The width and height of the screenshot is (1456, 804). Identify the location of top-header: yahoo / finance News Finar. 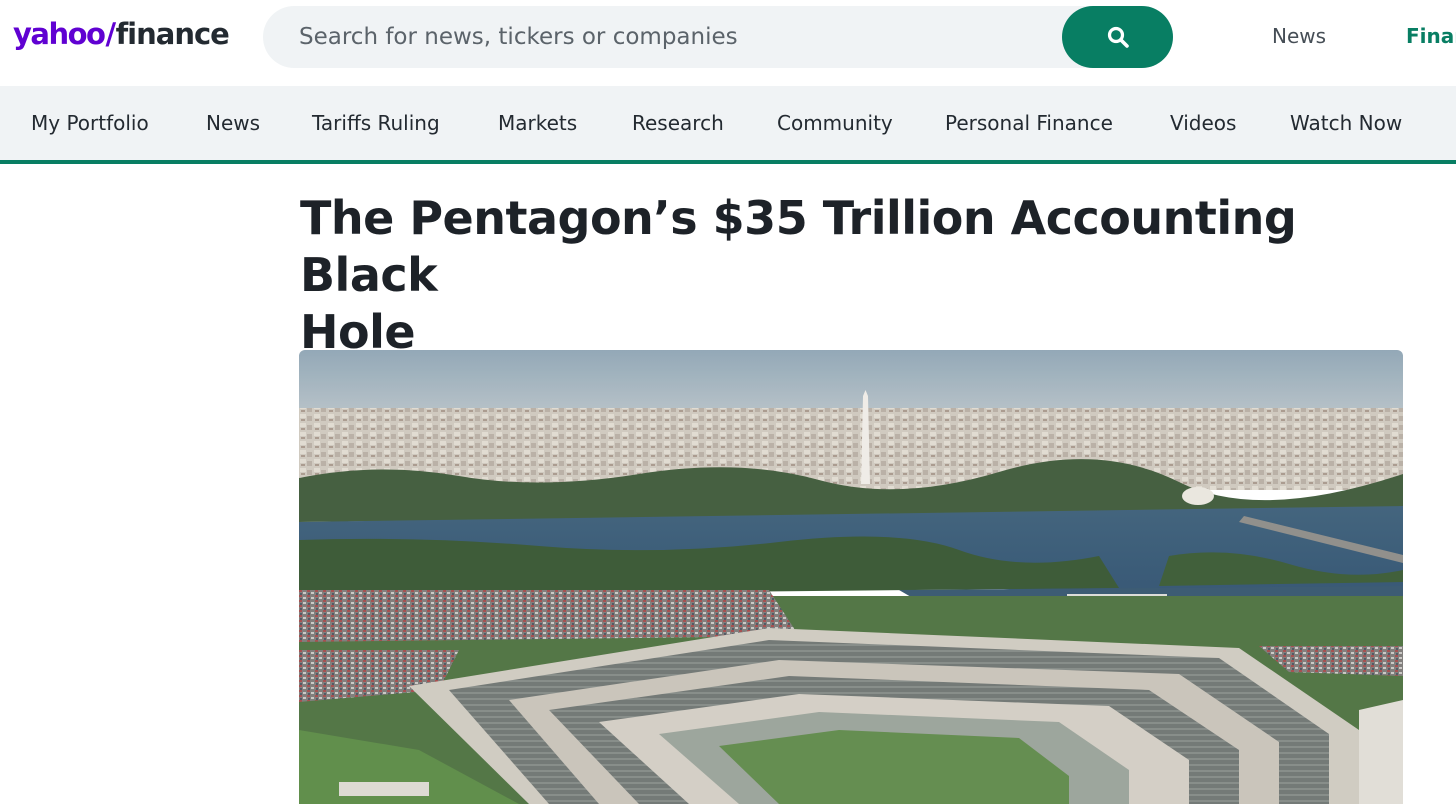
(728, 43).